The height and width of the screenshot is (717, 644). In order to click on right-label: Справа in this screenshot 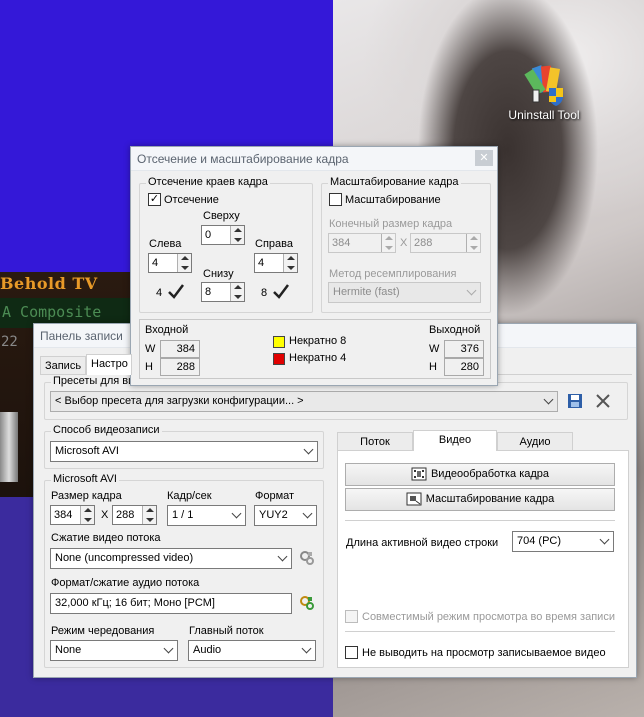, I will do `click(274, 244)`.